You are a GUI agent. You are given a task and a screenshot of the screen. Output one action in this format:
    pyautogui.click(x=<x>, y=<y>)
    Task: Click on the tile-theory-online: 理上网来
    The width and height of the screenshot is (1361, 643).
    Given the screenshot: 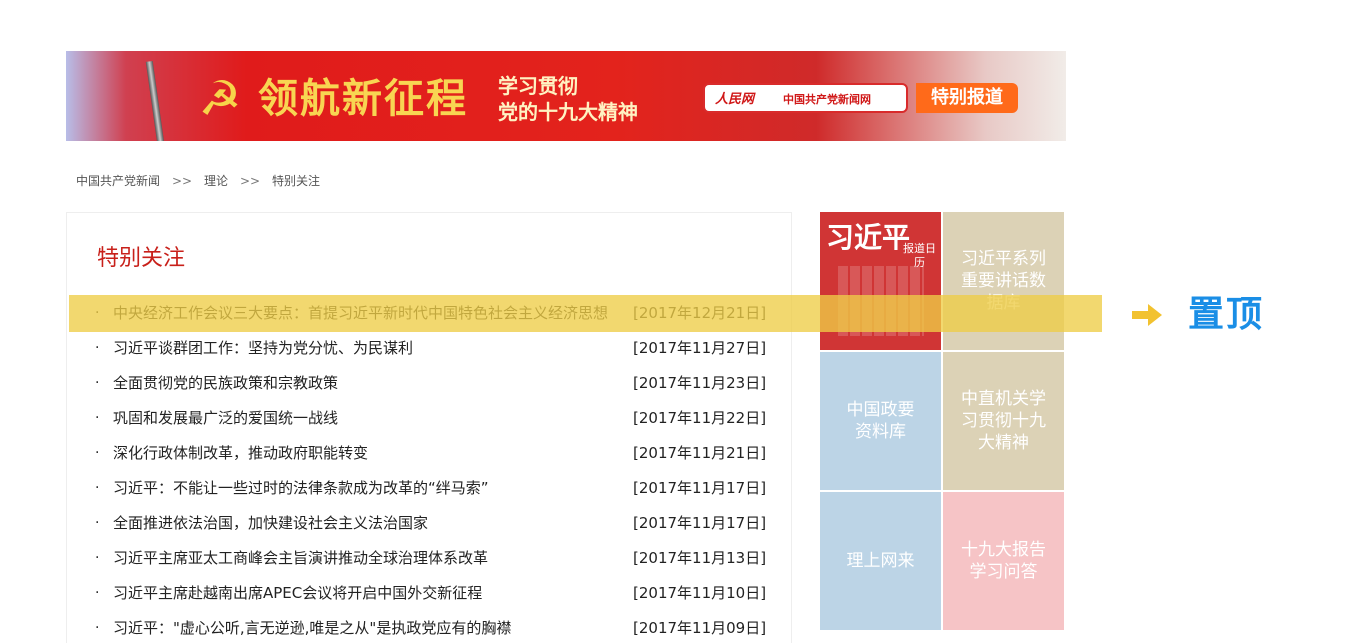 What is the action you would take?
    pyautogui.click(x=880, y=561)
    